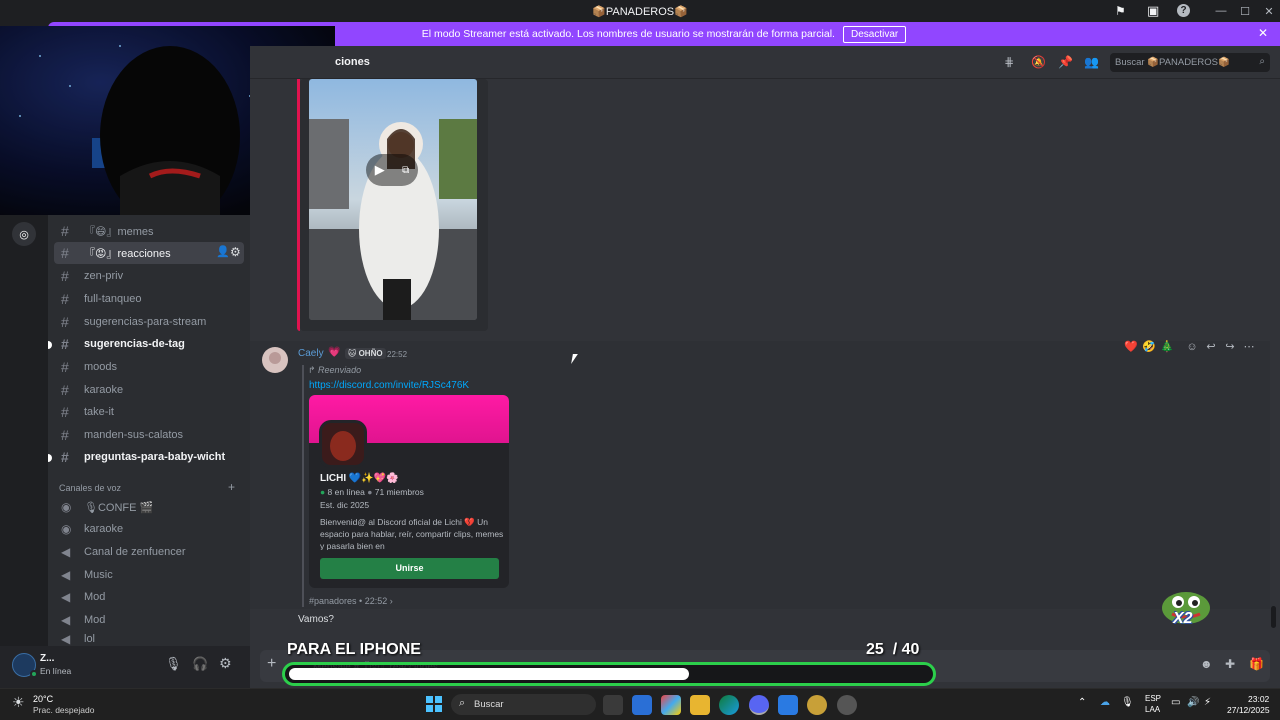 The width and height of the screenshot is (1280, 720). Describe the element at coordinates (523, 704) in the screenshot. I see `taskbar-search: ⌕ Buscar` at that location.